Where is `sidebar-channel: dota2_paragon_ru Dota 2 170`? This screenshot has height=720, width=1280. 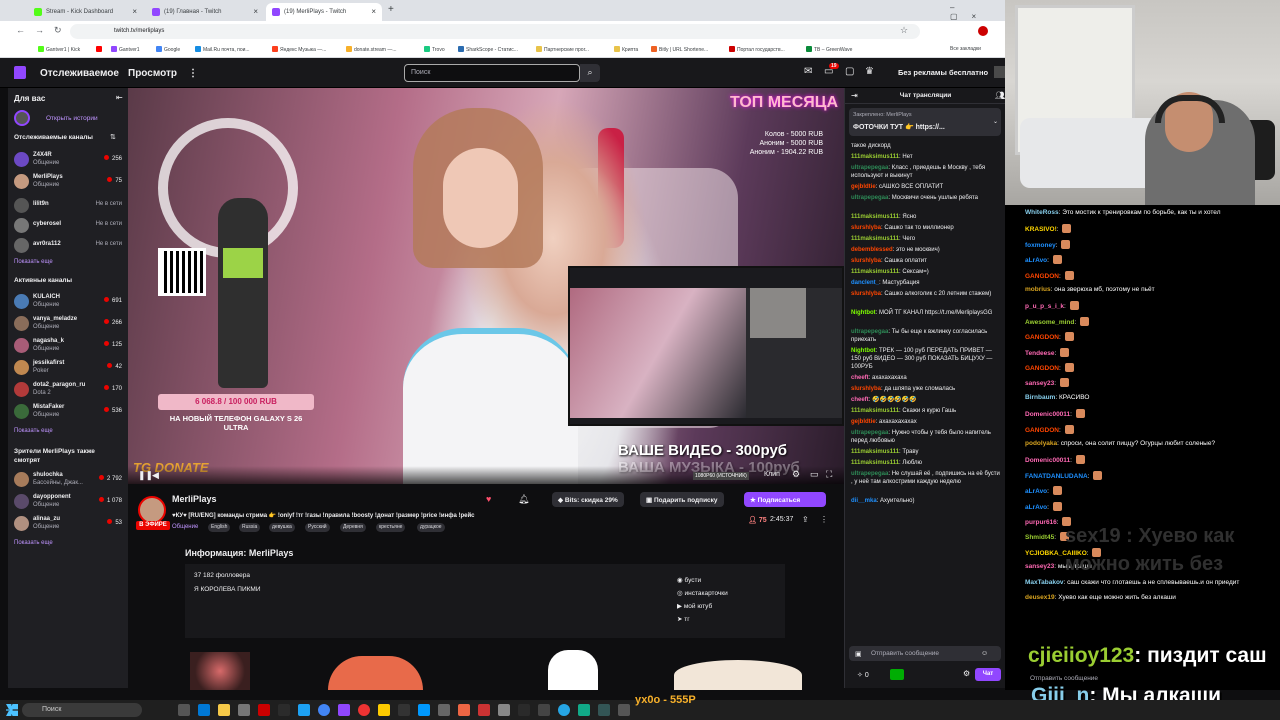
sidebar-channel: dota2_paragon_ru Dota 2 170 is located at coordinates (70, 391).